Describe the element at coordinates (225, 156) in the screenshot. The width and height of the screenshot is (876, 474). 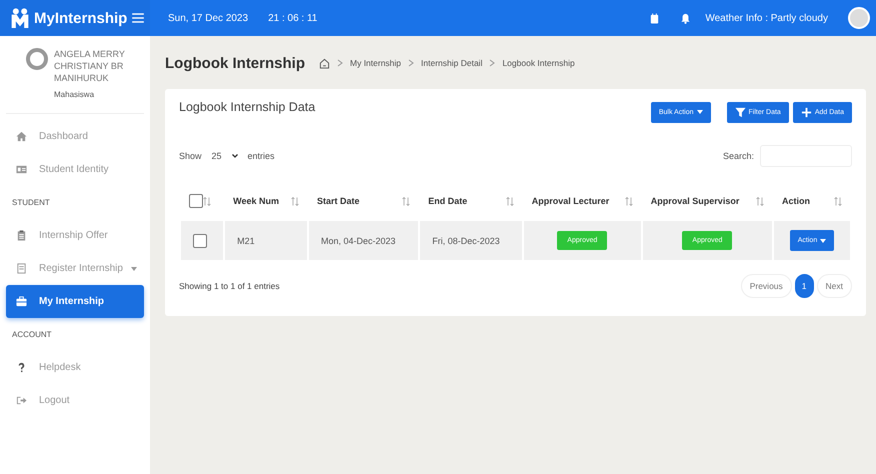
I see `entries-select: 25` at that location.